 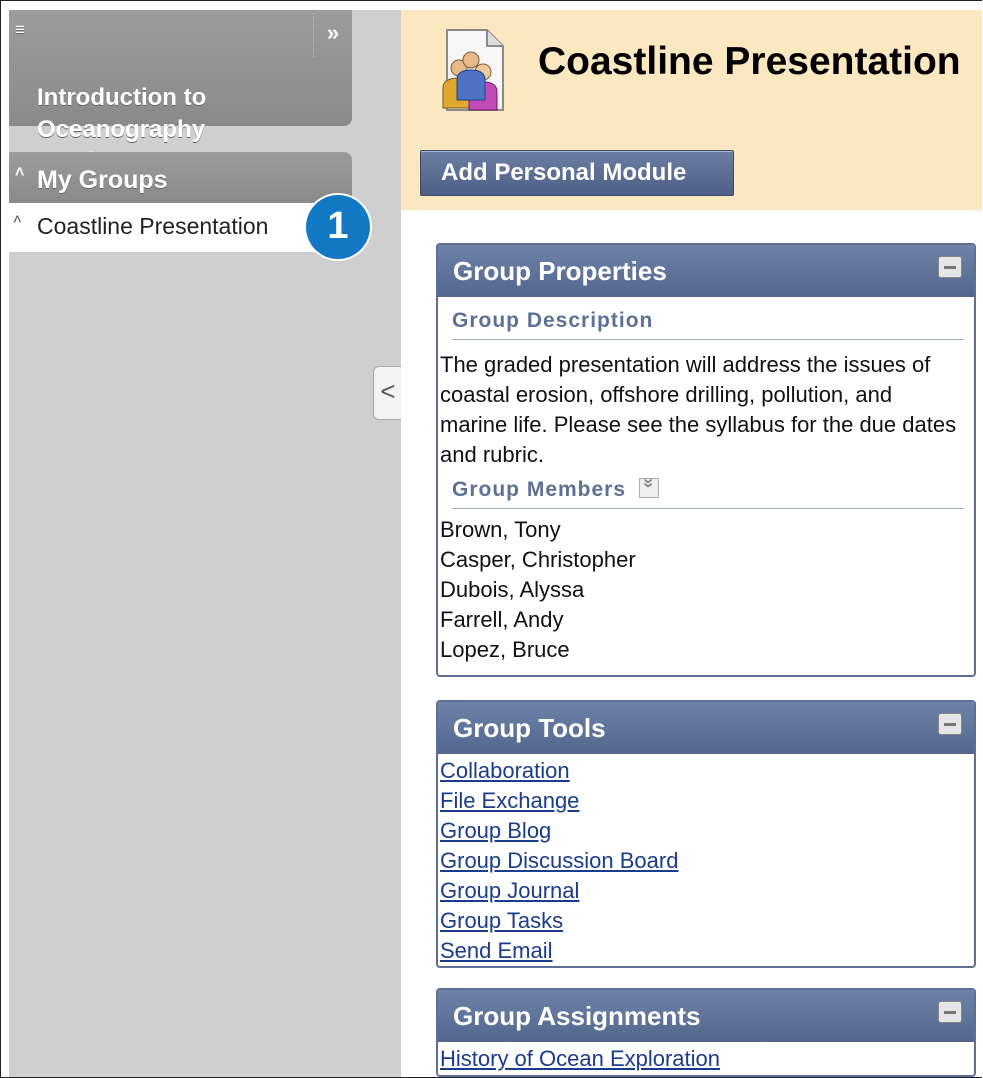 What do you see at coordinates (505, 649) in the screenshot?
I see `list-item: Lopez, Bruce` at bounding box center [505, 649].